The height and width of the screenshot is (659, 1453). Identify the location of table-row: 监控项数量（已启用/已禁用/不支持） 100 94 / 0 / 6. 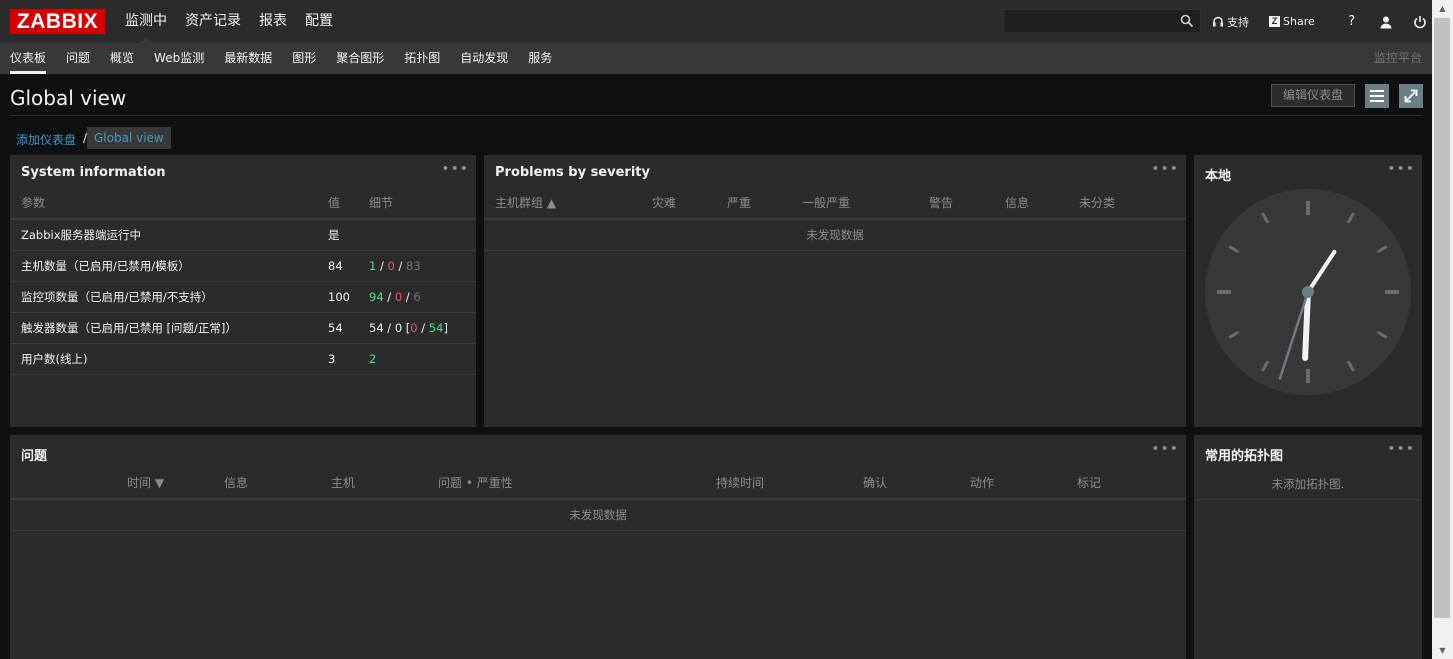
(243, 297).